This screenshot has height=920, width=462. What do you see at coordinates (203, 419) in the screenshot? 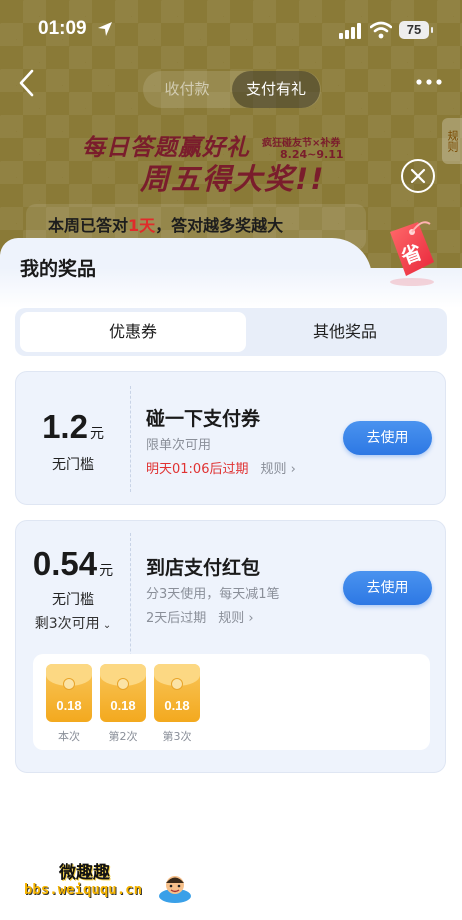
I see `coupon-title: 碰一下支付券` at bounding box center [203, 419].